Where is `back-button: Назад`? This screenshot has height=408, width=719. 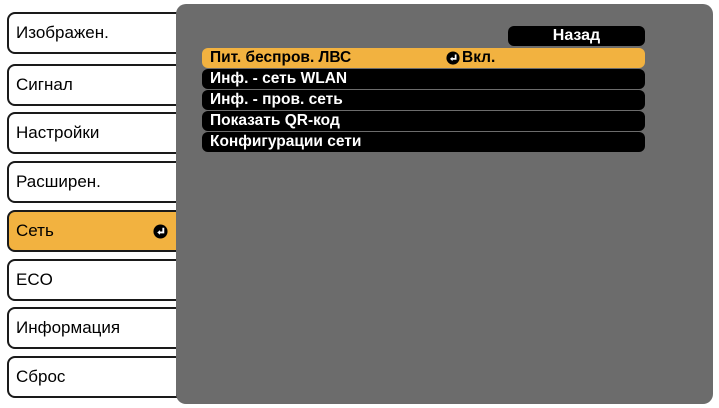
back-button: Назад is located at coordinates (576, 36).